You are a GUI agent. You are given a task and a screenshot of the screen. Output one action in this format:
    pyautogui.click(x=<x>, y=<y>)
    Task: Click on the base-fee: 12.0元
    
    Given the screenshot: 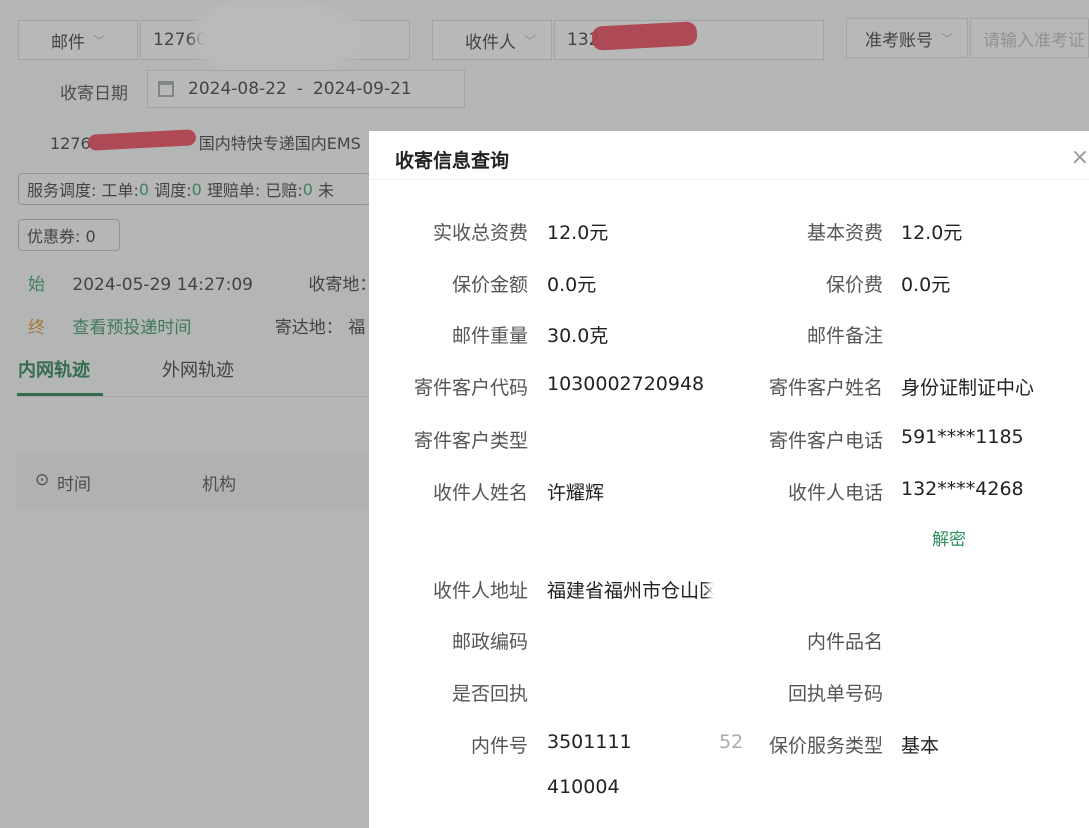 What is the action you would take?
    pyautogui.click(x=932, y=233)
    